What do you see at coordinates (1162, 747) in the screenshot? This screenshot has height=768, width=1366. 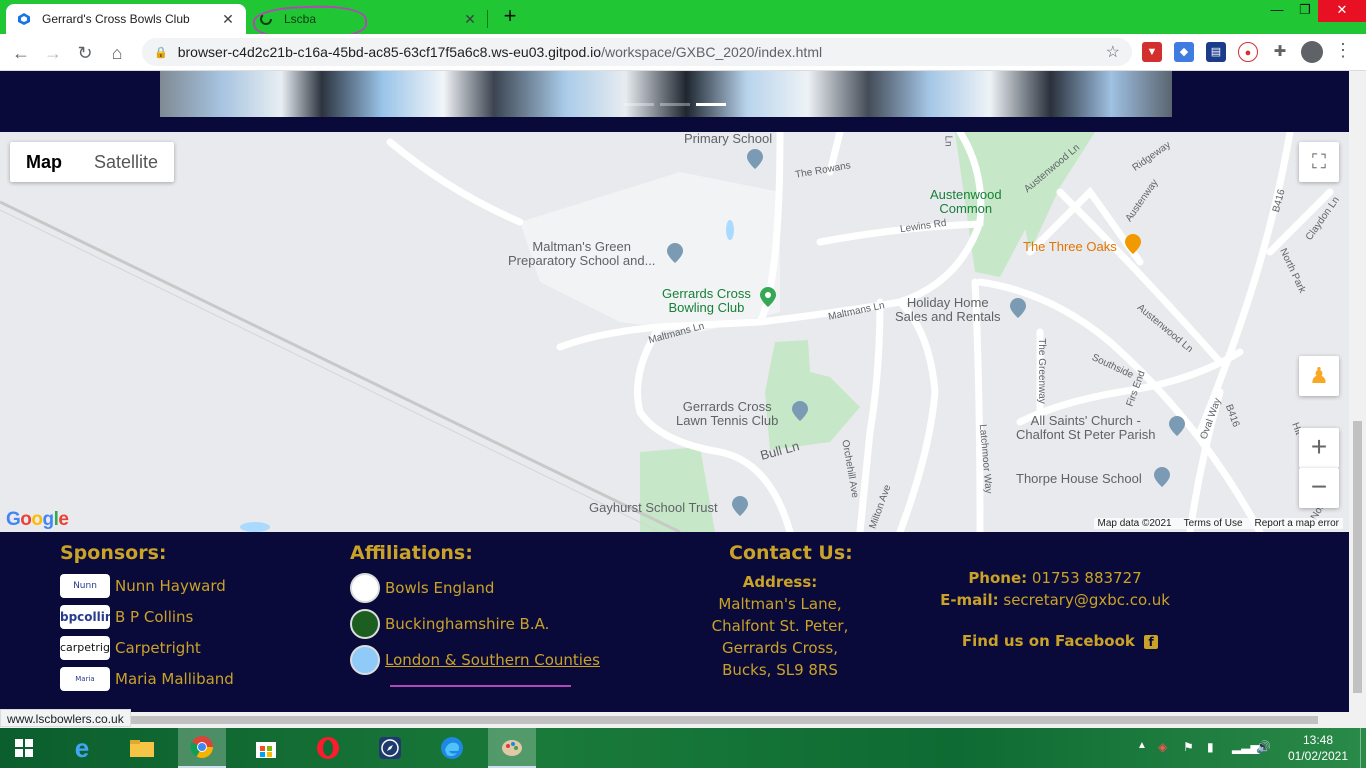 I see `tray-antivirus-icon: ◈` at bounding box center [1162, 747].